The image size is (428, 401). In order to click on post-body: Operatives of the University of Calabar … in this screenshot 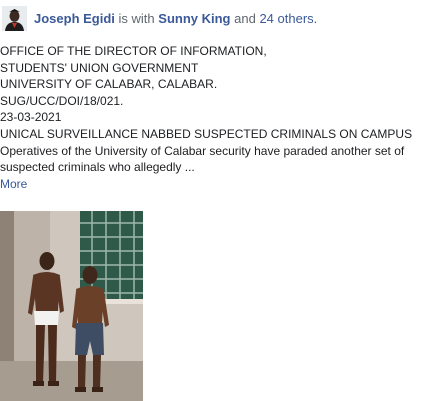, I will do `click(202, 159)`.